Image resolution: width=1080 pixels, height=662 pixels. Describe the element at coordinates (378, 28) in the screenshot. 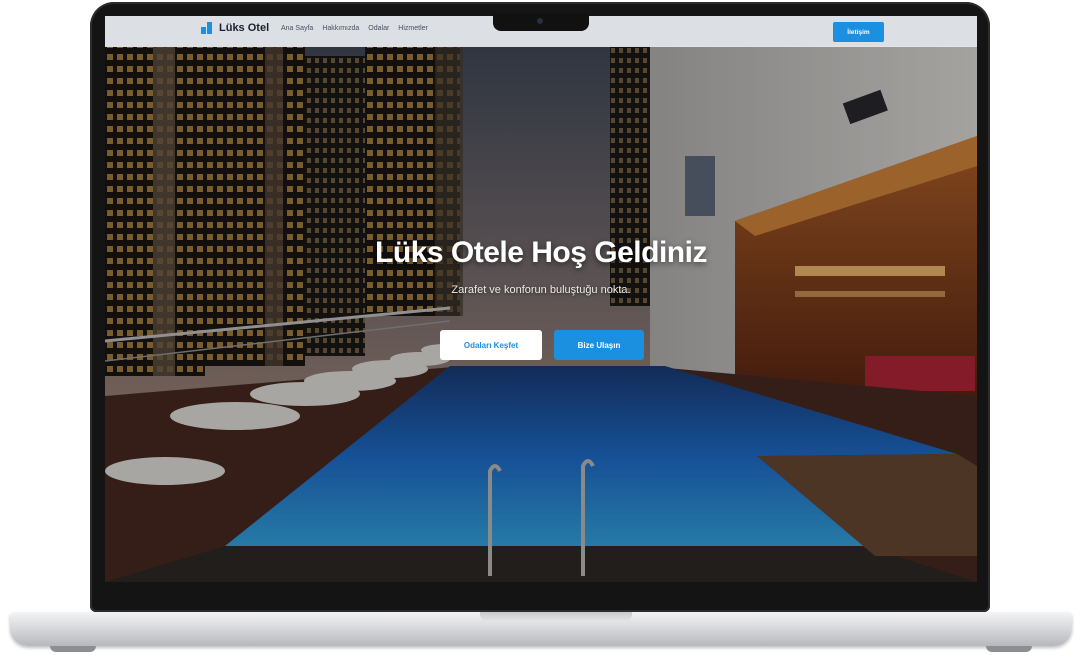

I see `nav-link-rooms: Odalar` at that location.